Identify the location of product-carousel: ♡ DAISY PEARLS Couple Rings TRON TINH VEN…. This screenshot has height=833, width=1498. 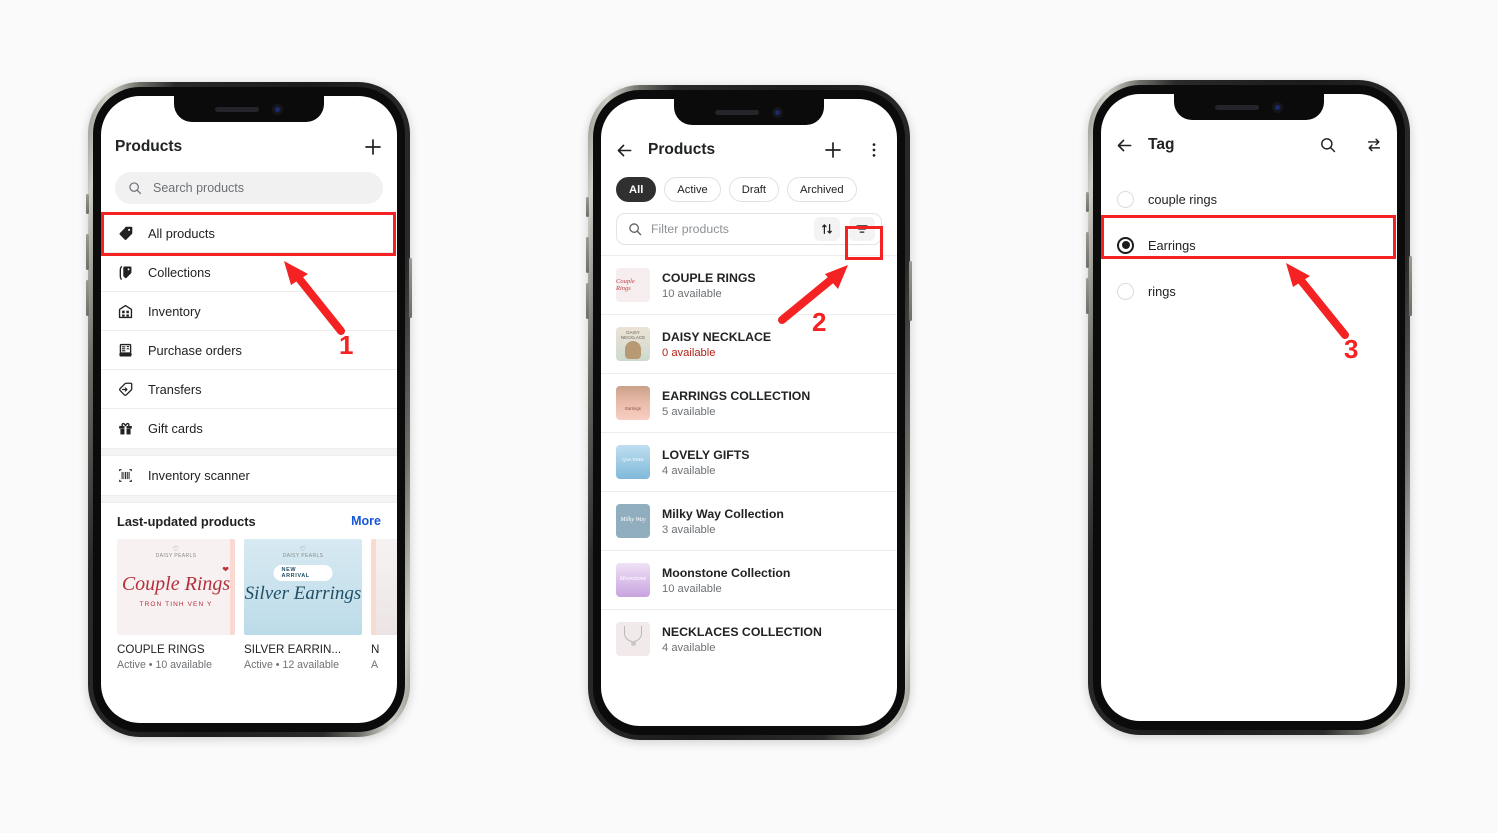
(249, 605).